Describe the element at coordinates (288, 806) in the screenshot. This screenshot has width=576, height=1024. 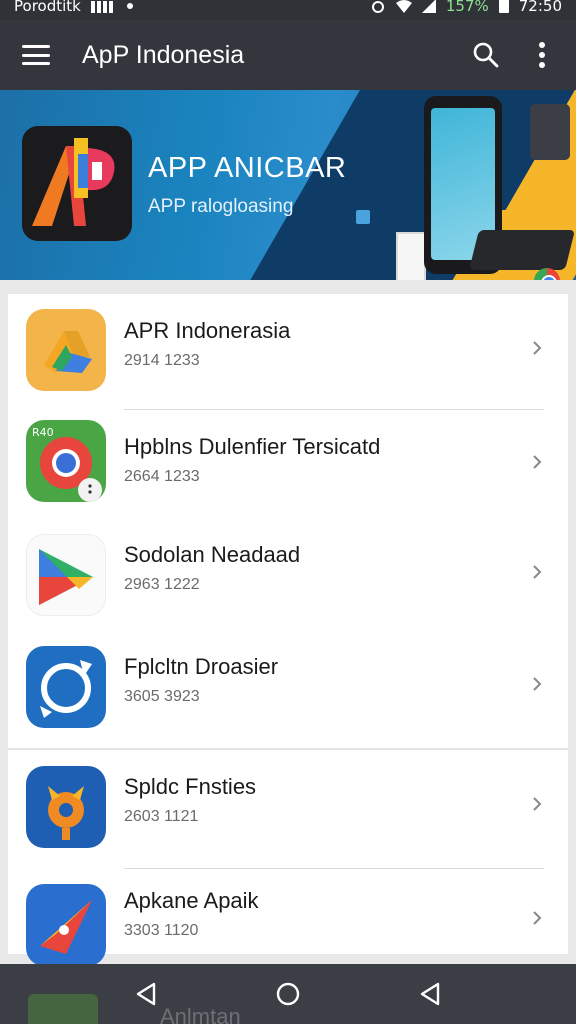
I see `list-item: Spldc Fnsties 2603 1121` at that location.